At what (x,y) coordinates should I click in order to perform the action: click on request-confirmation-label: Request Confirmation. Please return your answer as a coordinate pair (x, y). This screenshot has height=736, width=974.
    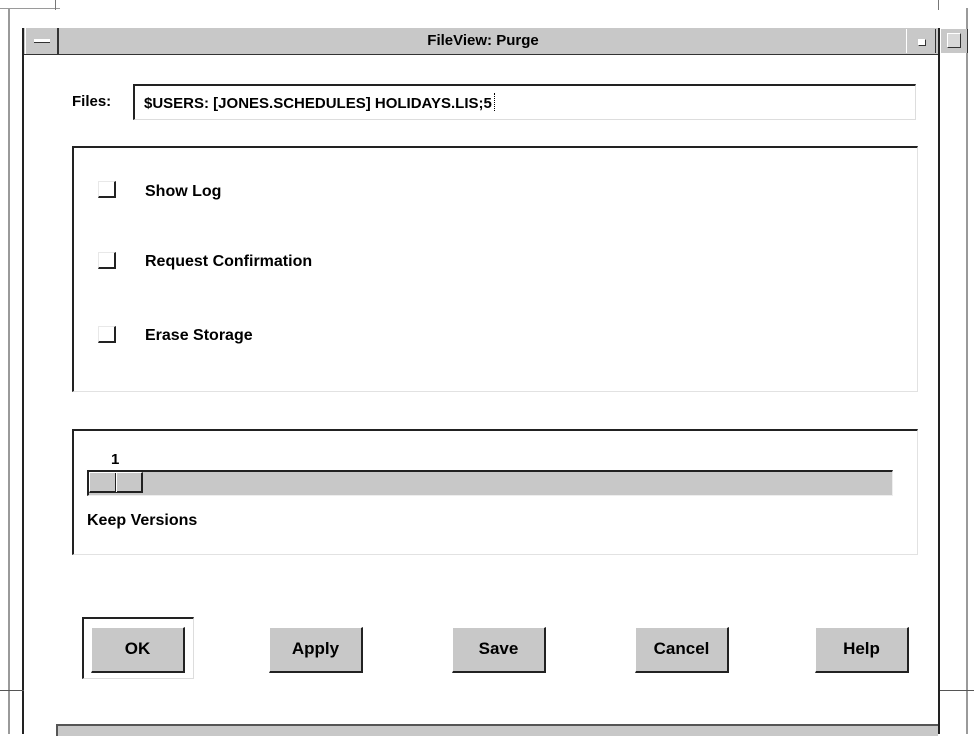
    Looking at the image, I should click on (228, 262).